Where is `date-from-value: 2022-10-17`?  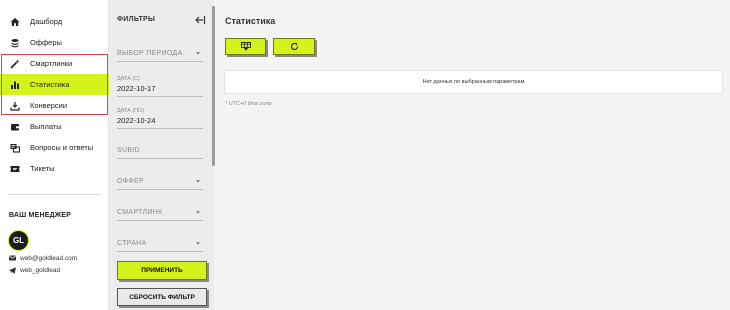 date-from-value: 2022-10-17 is located at coordinates (136, 88).